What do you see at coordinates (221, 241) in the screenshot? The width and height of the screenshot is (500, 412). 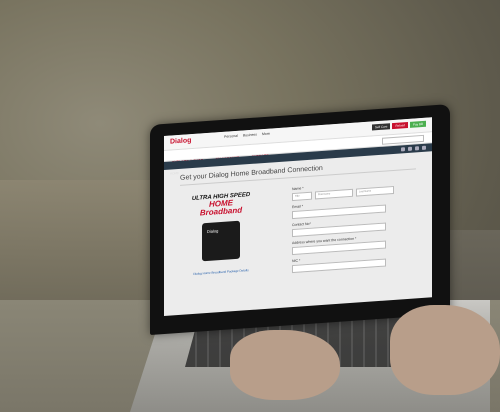 I see `router-image: Dialog` at bounding box center [221, 241].